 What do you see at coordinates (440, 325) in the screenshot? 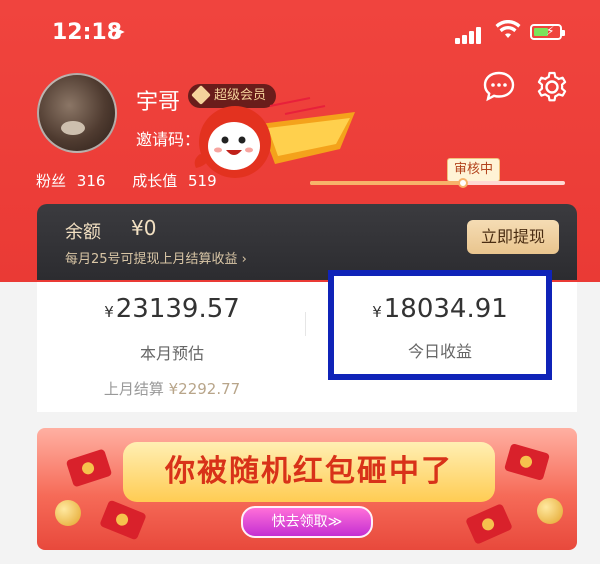
I see `today-earnings-highlight: ¥18034.91 今日收益` at bounding box center [440, 325].